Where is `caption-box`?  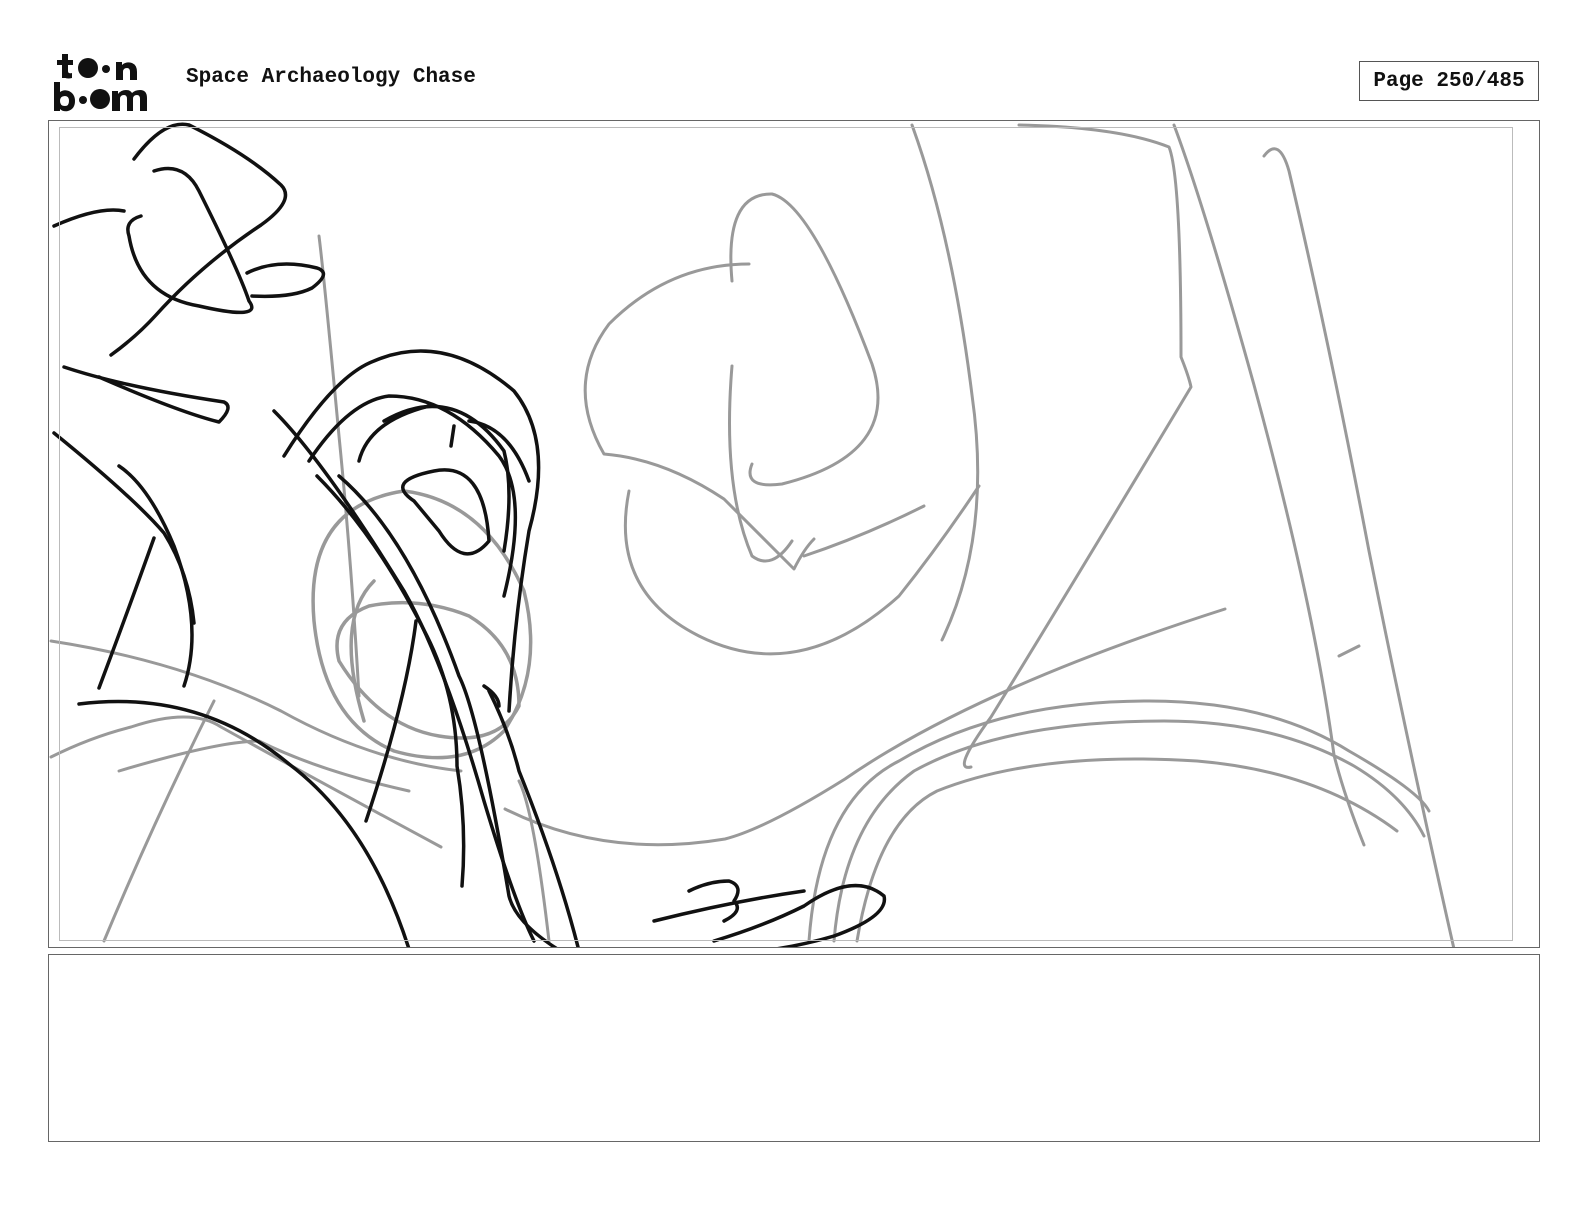 caption-box is located at coordinates (794, 1048).